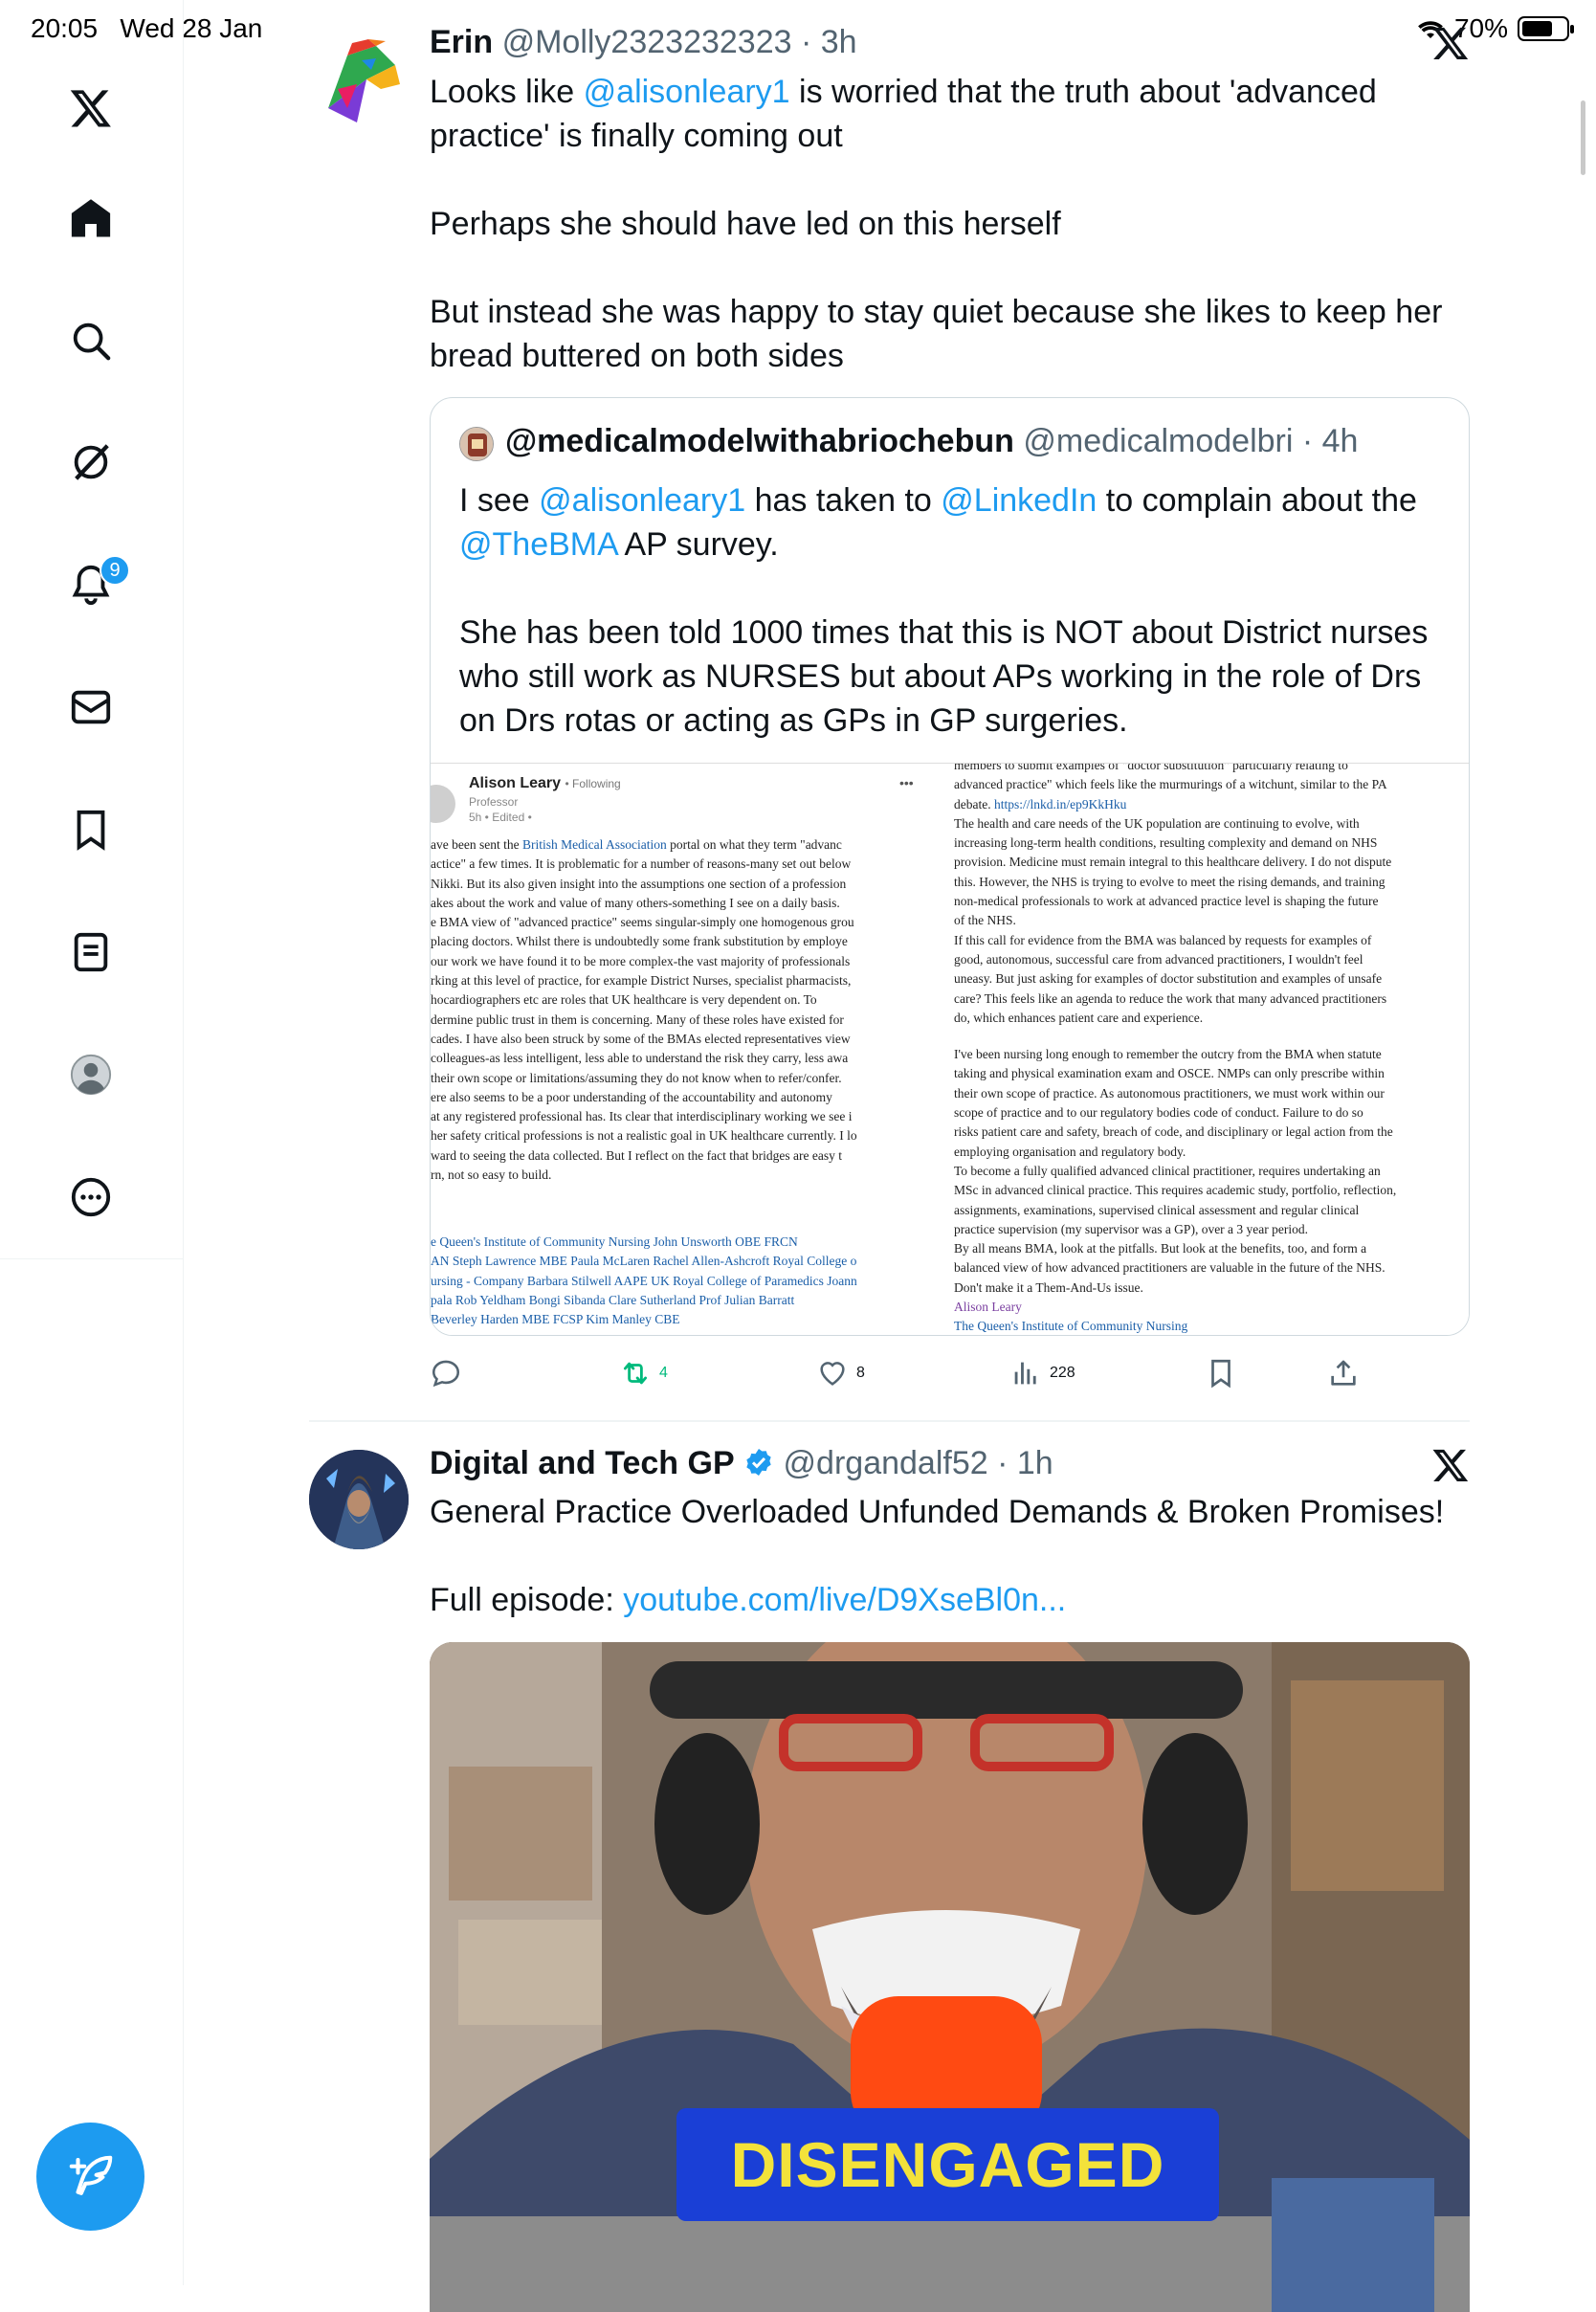 This screenshot has height=2312, width=1596. I want to click on text-line: AP survey., so click(698, 544).